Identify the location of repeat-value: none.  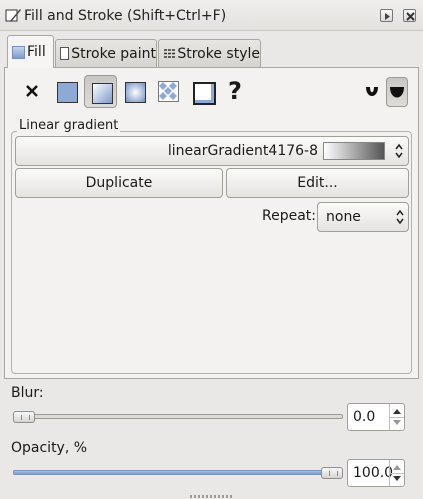
(343, 217).